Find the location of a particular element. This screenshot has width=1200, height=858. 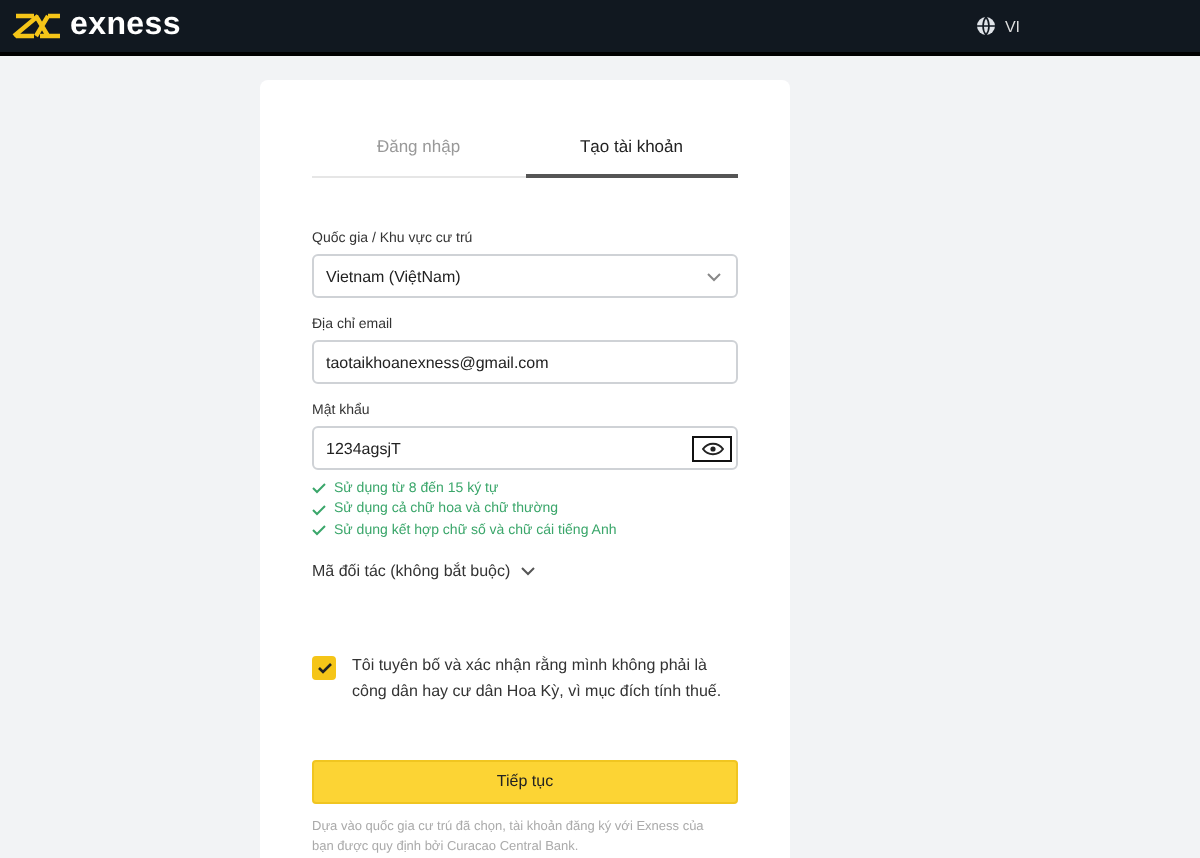

logo-icon is located at coordinates (38, 26).